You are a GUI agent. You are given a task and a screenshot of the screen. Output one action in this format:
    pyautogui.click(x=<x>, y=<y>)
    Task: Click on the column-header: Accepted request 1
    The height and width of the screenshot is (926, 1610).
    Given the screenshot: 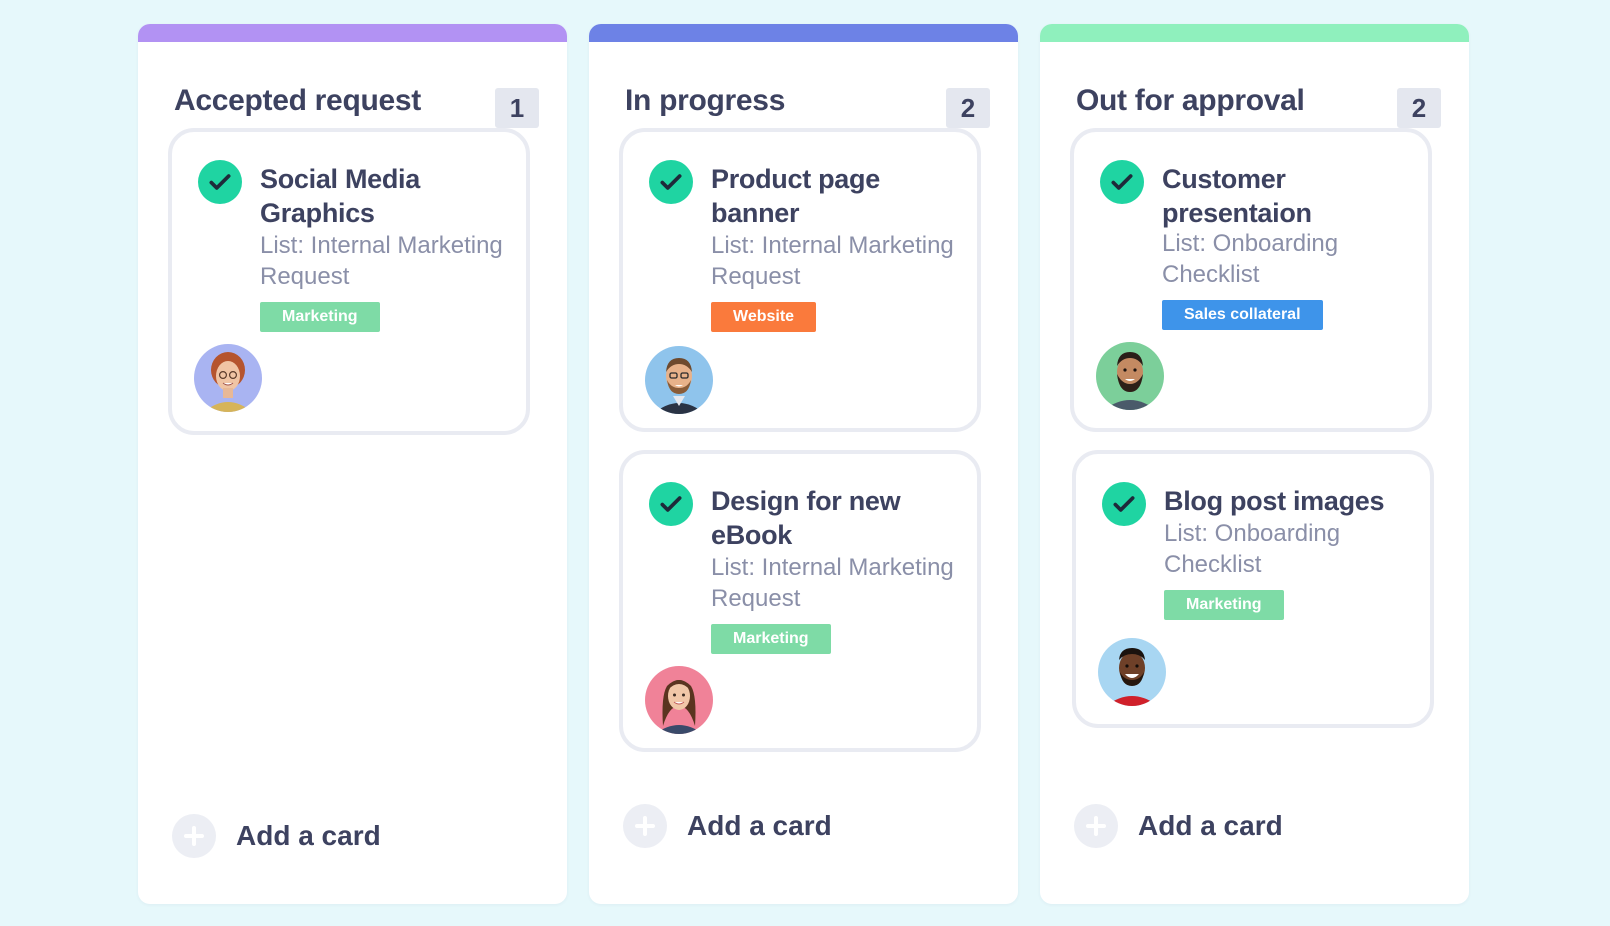 What is the action you would take?
    pyautogui.click(x=356, y=106)
    